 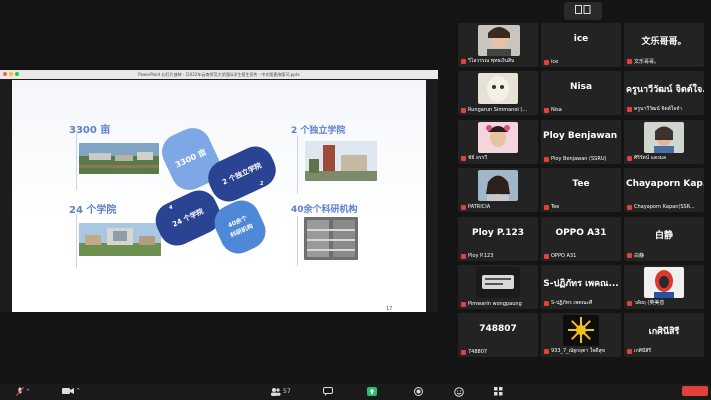 What do you see at coordinates (650, 158) in the screenshot?
I see `participant-name: ศิริรัตน์ แตงมล` at bounding box center [650, 158].